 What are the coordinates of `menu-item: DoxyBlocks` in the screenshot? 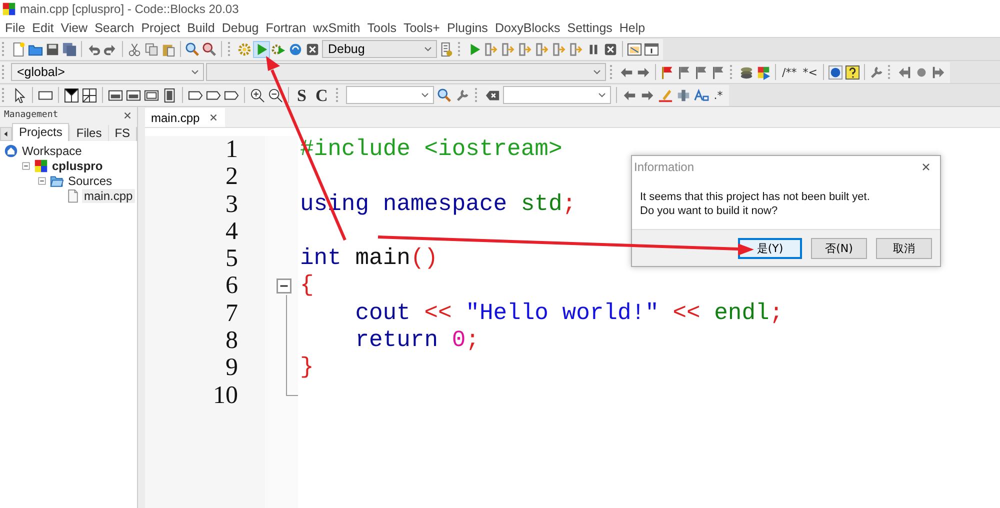 It's located at (528, 27).